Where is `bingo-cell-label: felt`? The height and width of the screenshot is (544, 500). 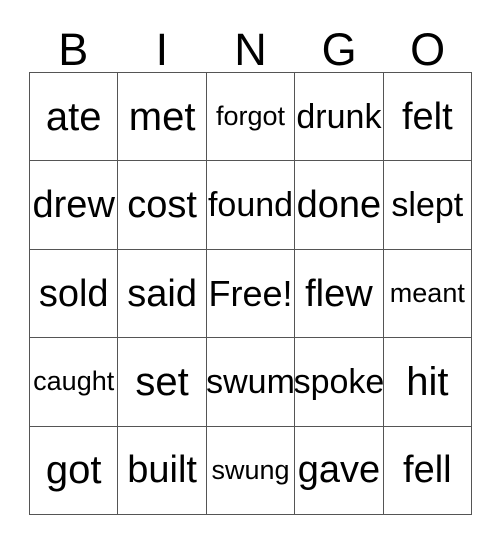
bingo-cell-label: felt is located at coordinates (427, 116).